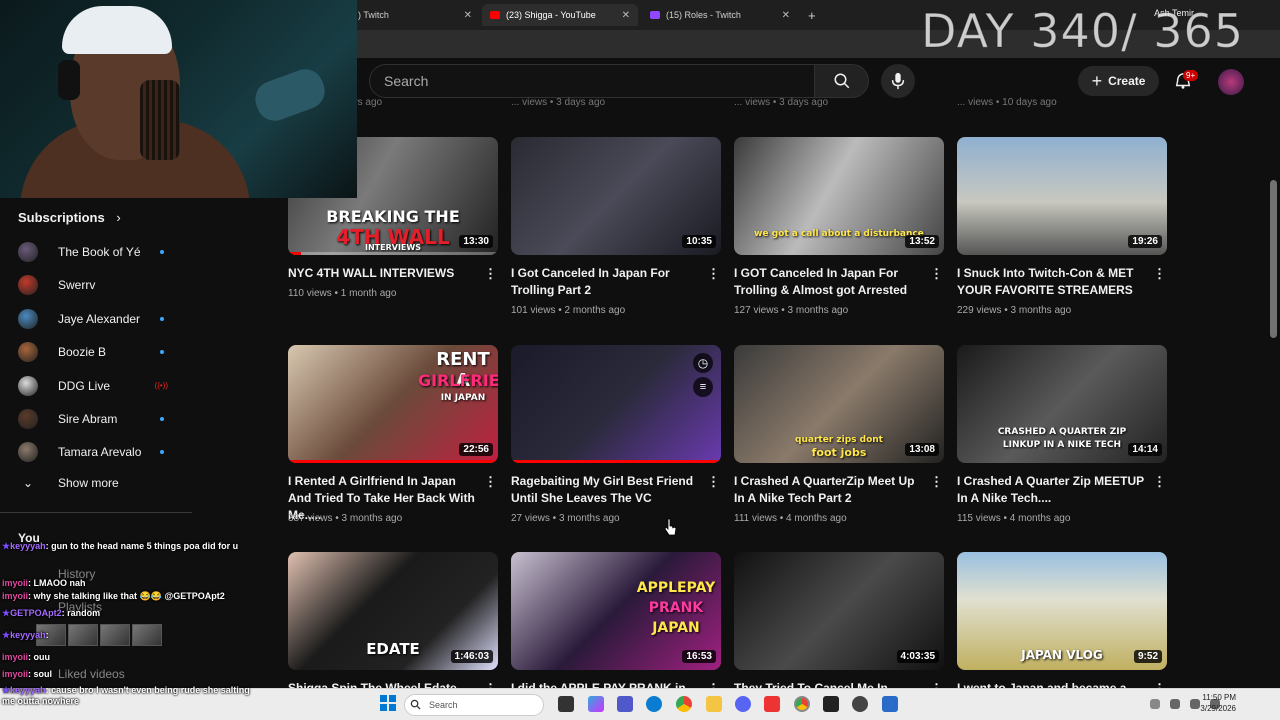 This screenshot has height=720, width=1280. What do you see at coordinates (1195, 704) in the screenshot?
I see `volume-icon` at bounding box center [1195, 704].